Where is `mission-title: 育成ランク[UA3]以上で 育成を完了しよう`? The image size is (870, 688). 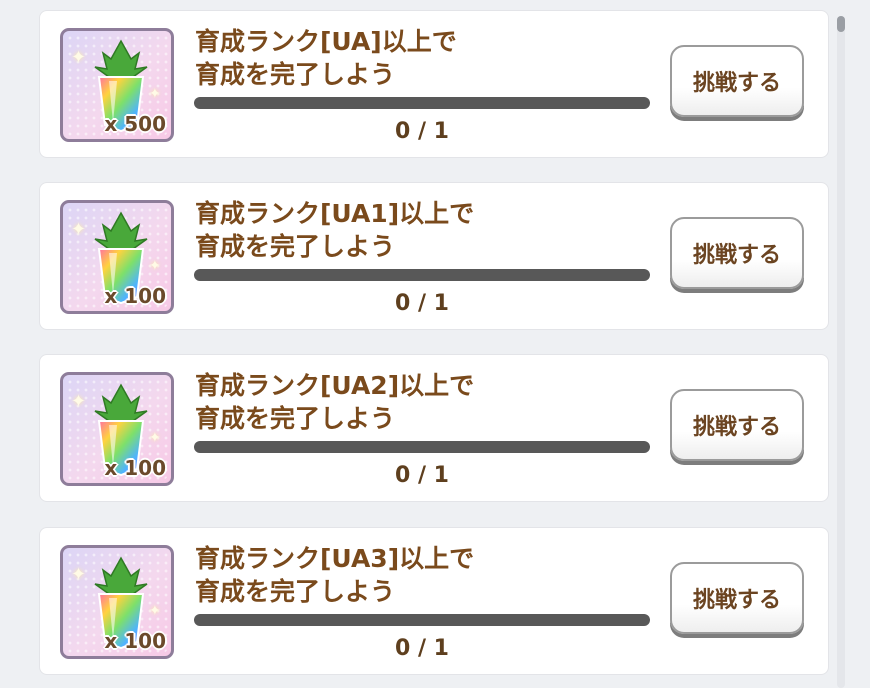 mission-title: 育成ランク[UA3]以上で 育成を完了しよう is located at coordinates (335, 575).